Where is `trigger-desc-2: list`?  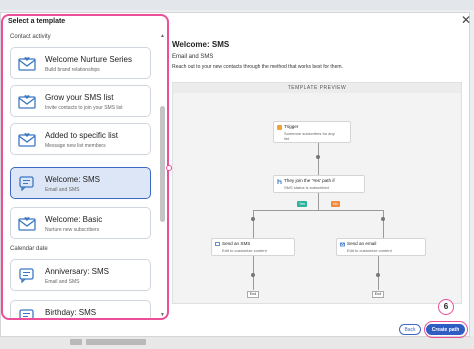 trigger-desc-2: list is located at coordinates (286, 138).